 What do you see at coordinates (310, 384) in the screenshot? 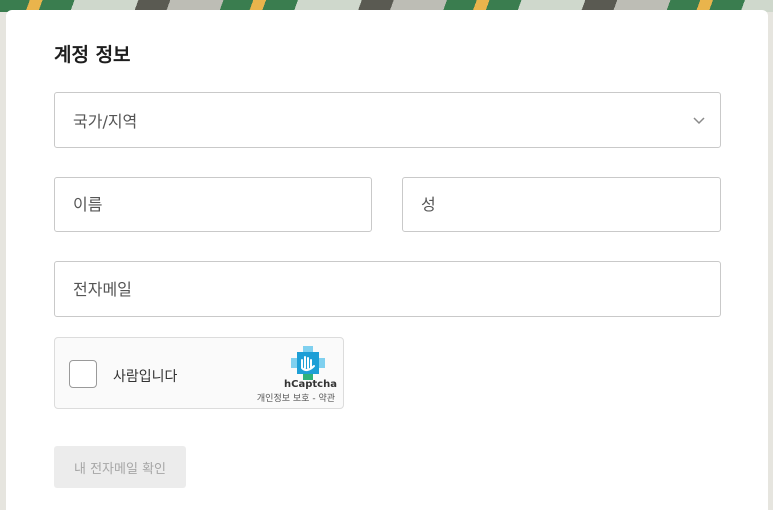
I see `hcaptcha-brand: hCaptcha` at bounding box center [310, 384].